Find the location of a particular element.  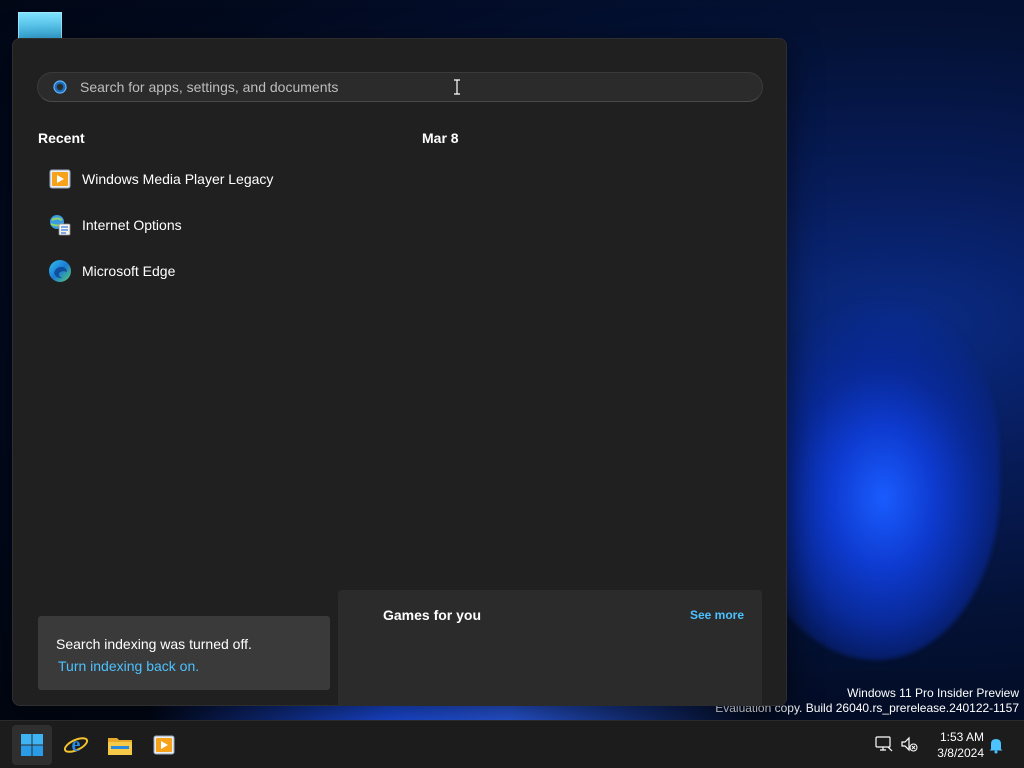

taskbar-windows-media-player is located at coordinates (164, 745).